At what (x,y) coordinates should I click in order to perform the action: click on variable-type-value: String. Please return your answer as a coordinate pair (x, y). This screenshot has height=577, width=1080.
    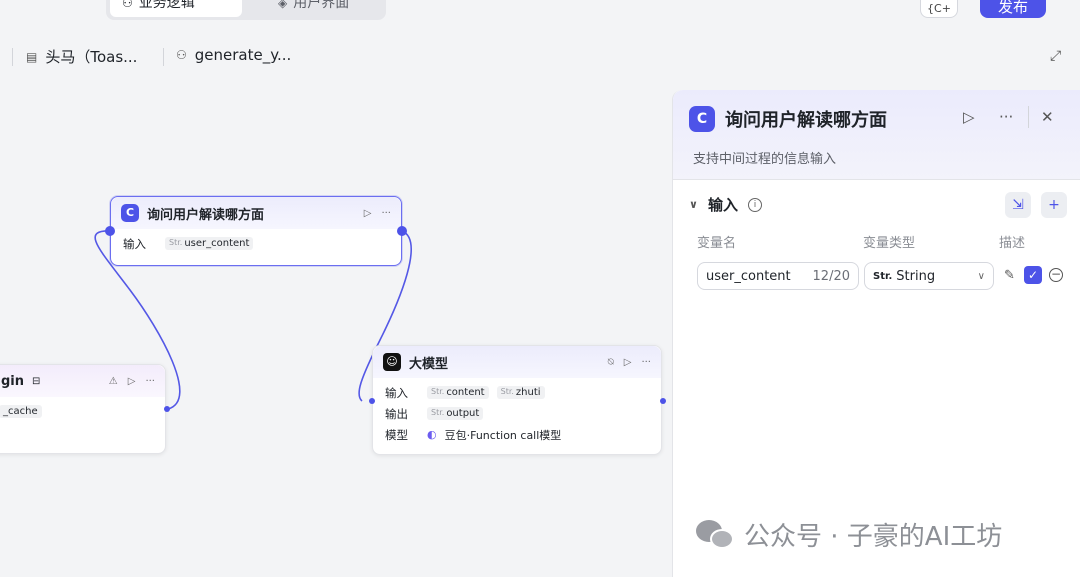
    Looking at the image, I should click on (916, 276).